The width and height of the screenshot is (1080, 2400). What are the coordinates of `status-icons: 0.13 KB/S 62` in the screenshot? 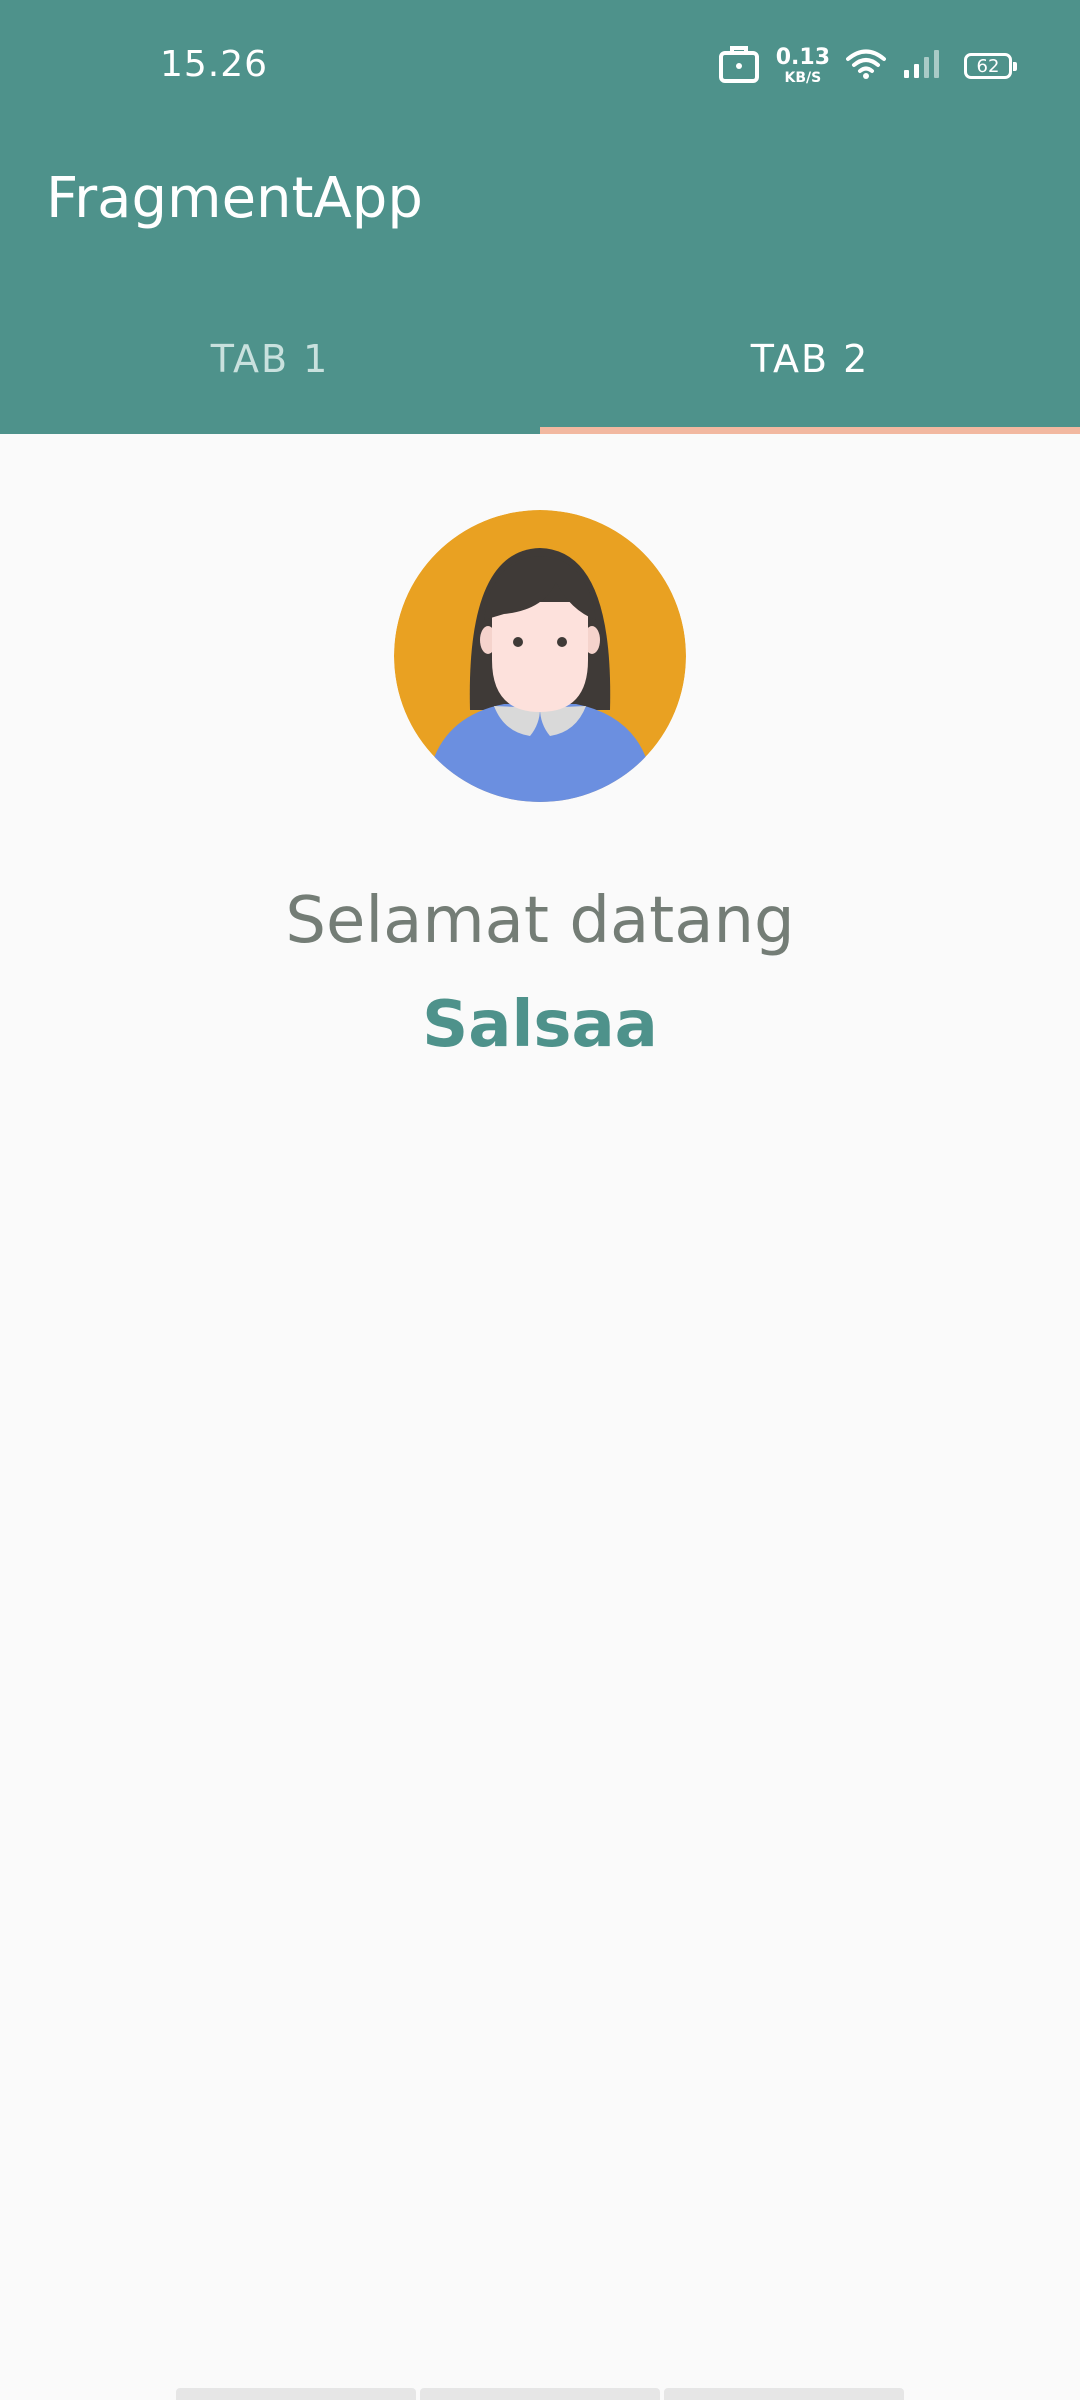 It's located at (867, 66).